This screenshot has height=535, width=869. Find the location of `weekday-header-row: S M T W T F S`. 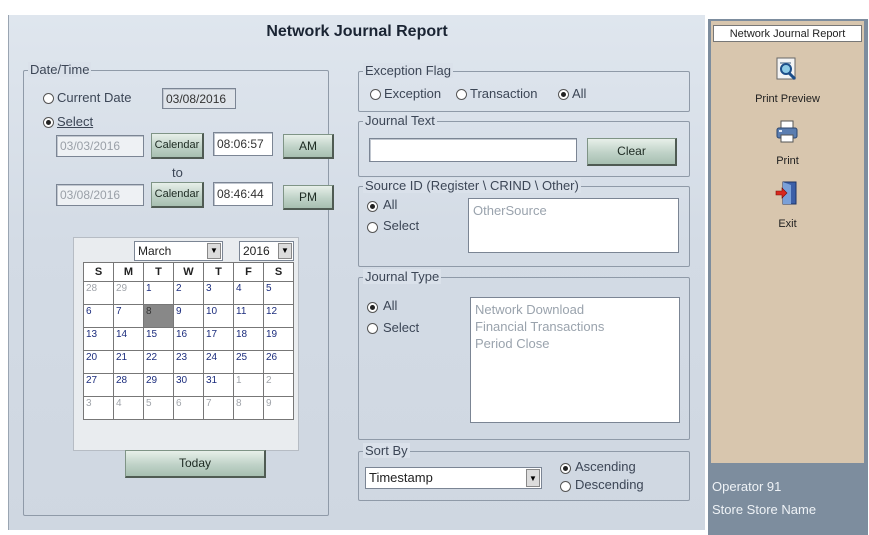

weekday-header-row: S M T W T F S is located at coordinates (188, 272).